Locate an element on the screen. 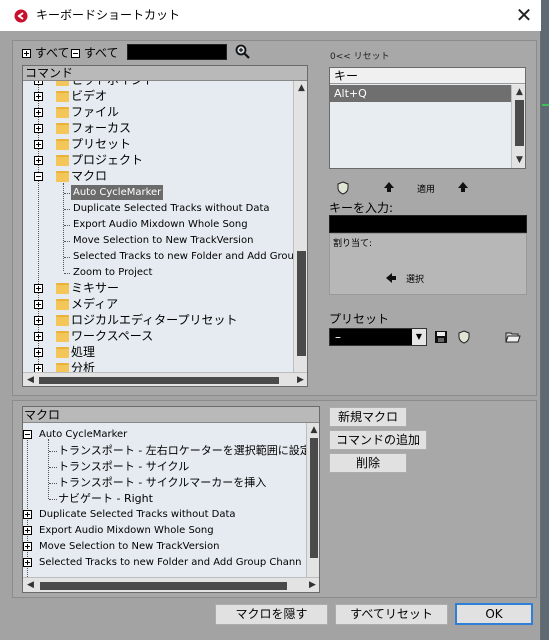 The image size is (549, 640). window-title: キーボードショートカット is located at coordinates (108, 15).